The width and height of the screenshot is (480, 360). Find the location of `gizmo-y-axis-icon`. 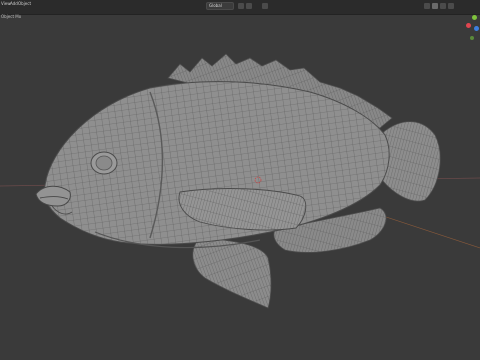

gizmo-y-axis-icon is located at coordinates (474, 17).